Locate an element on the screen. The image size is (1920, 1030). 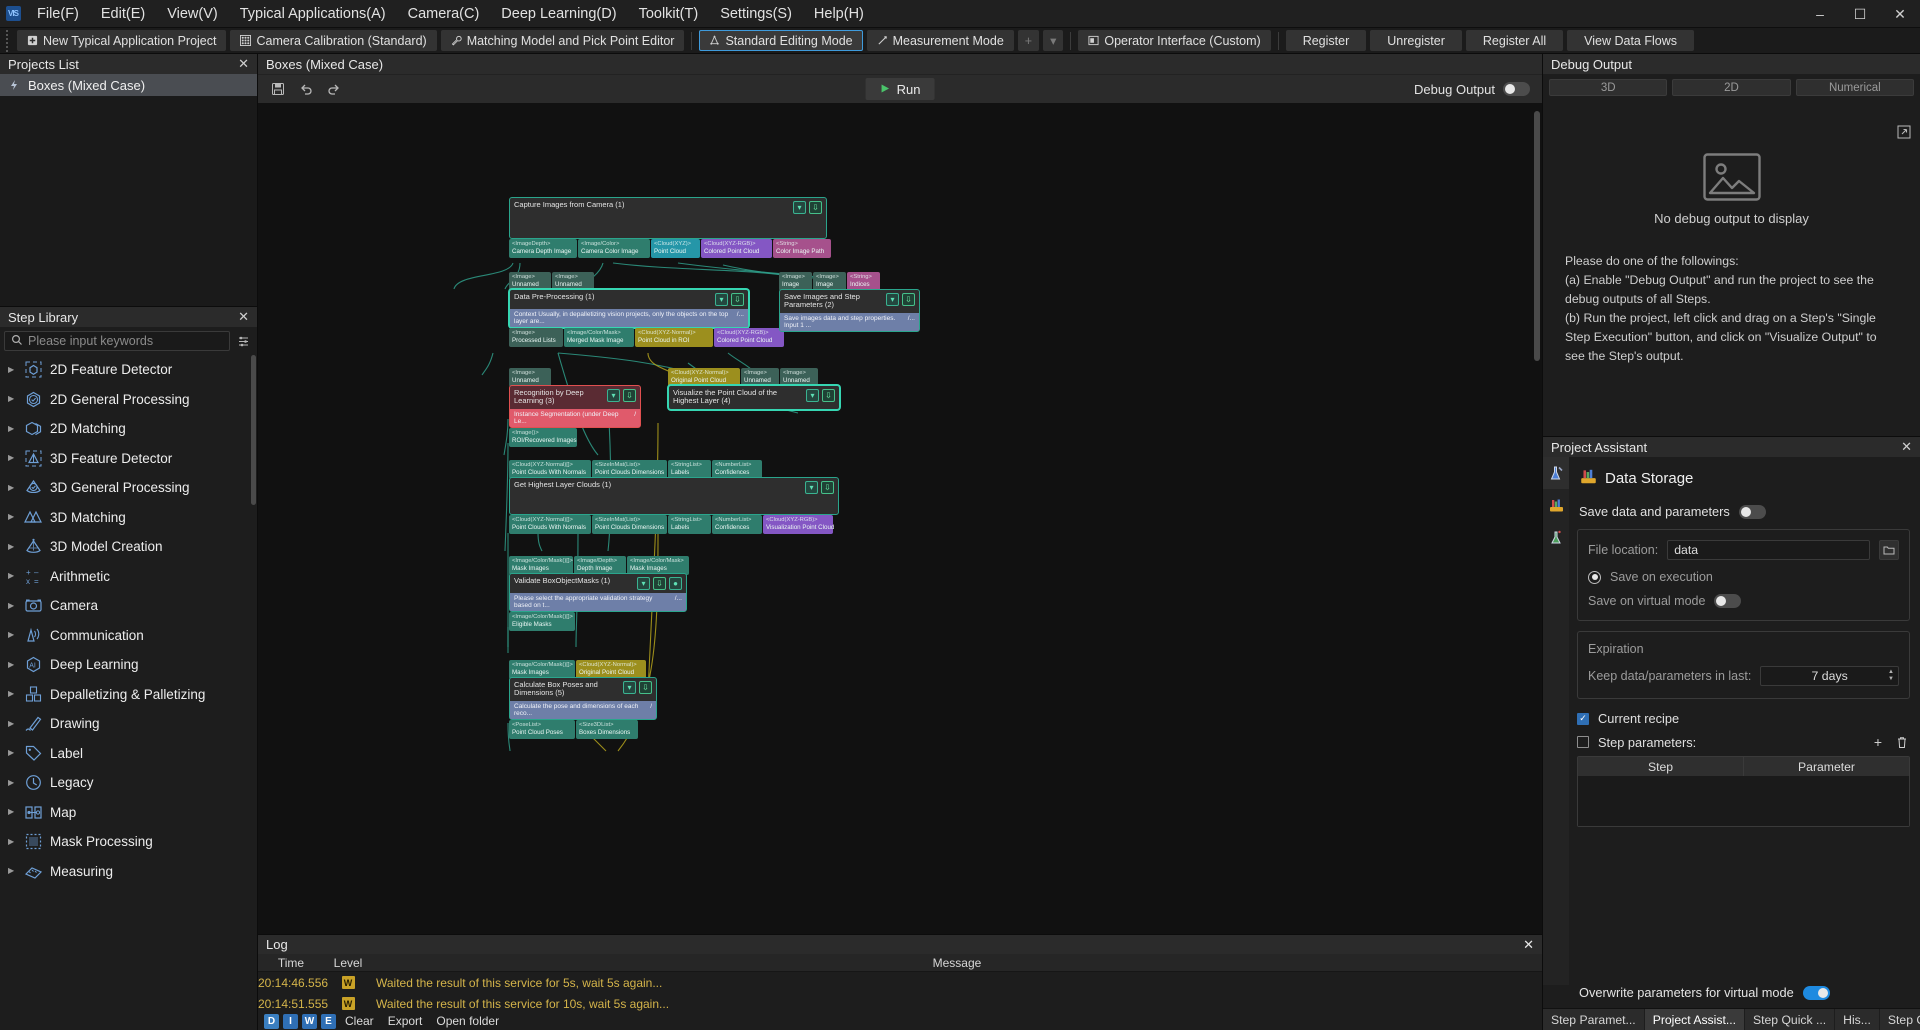
step-library-item-legacy: ▶ Legacy is located at coordinates (128, 783).